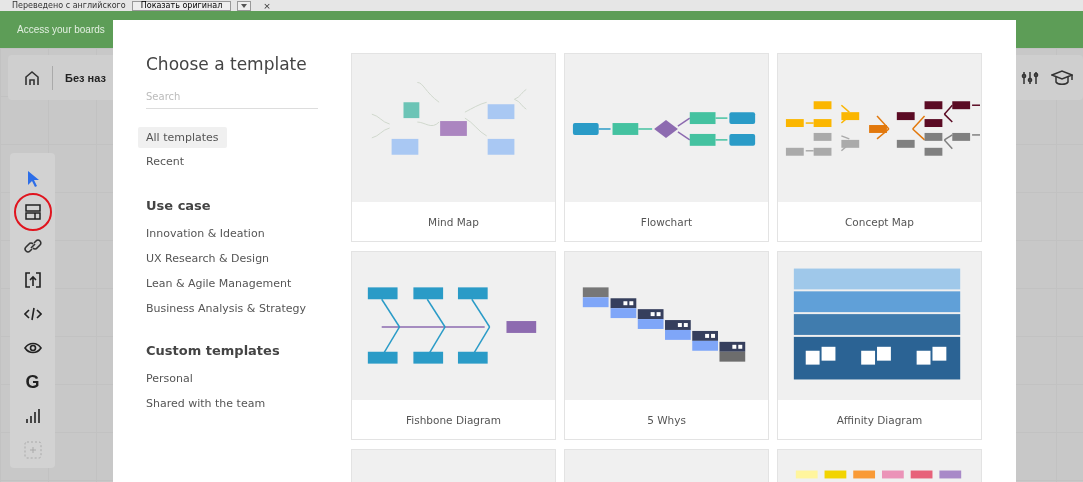 This screenshot has width=1083, height=482. I want to click on template-card: 5 Whys, so click(666, 345).